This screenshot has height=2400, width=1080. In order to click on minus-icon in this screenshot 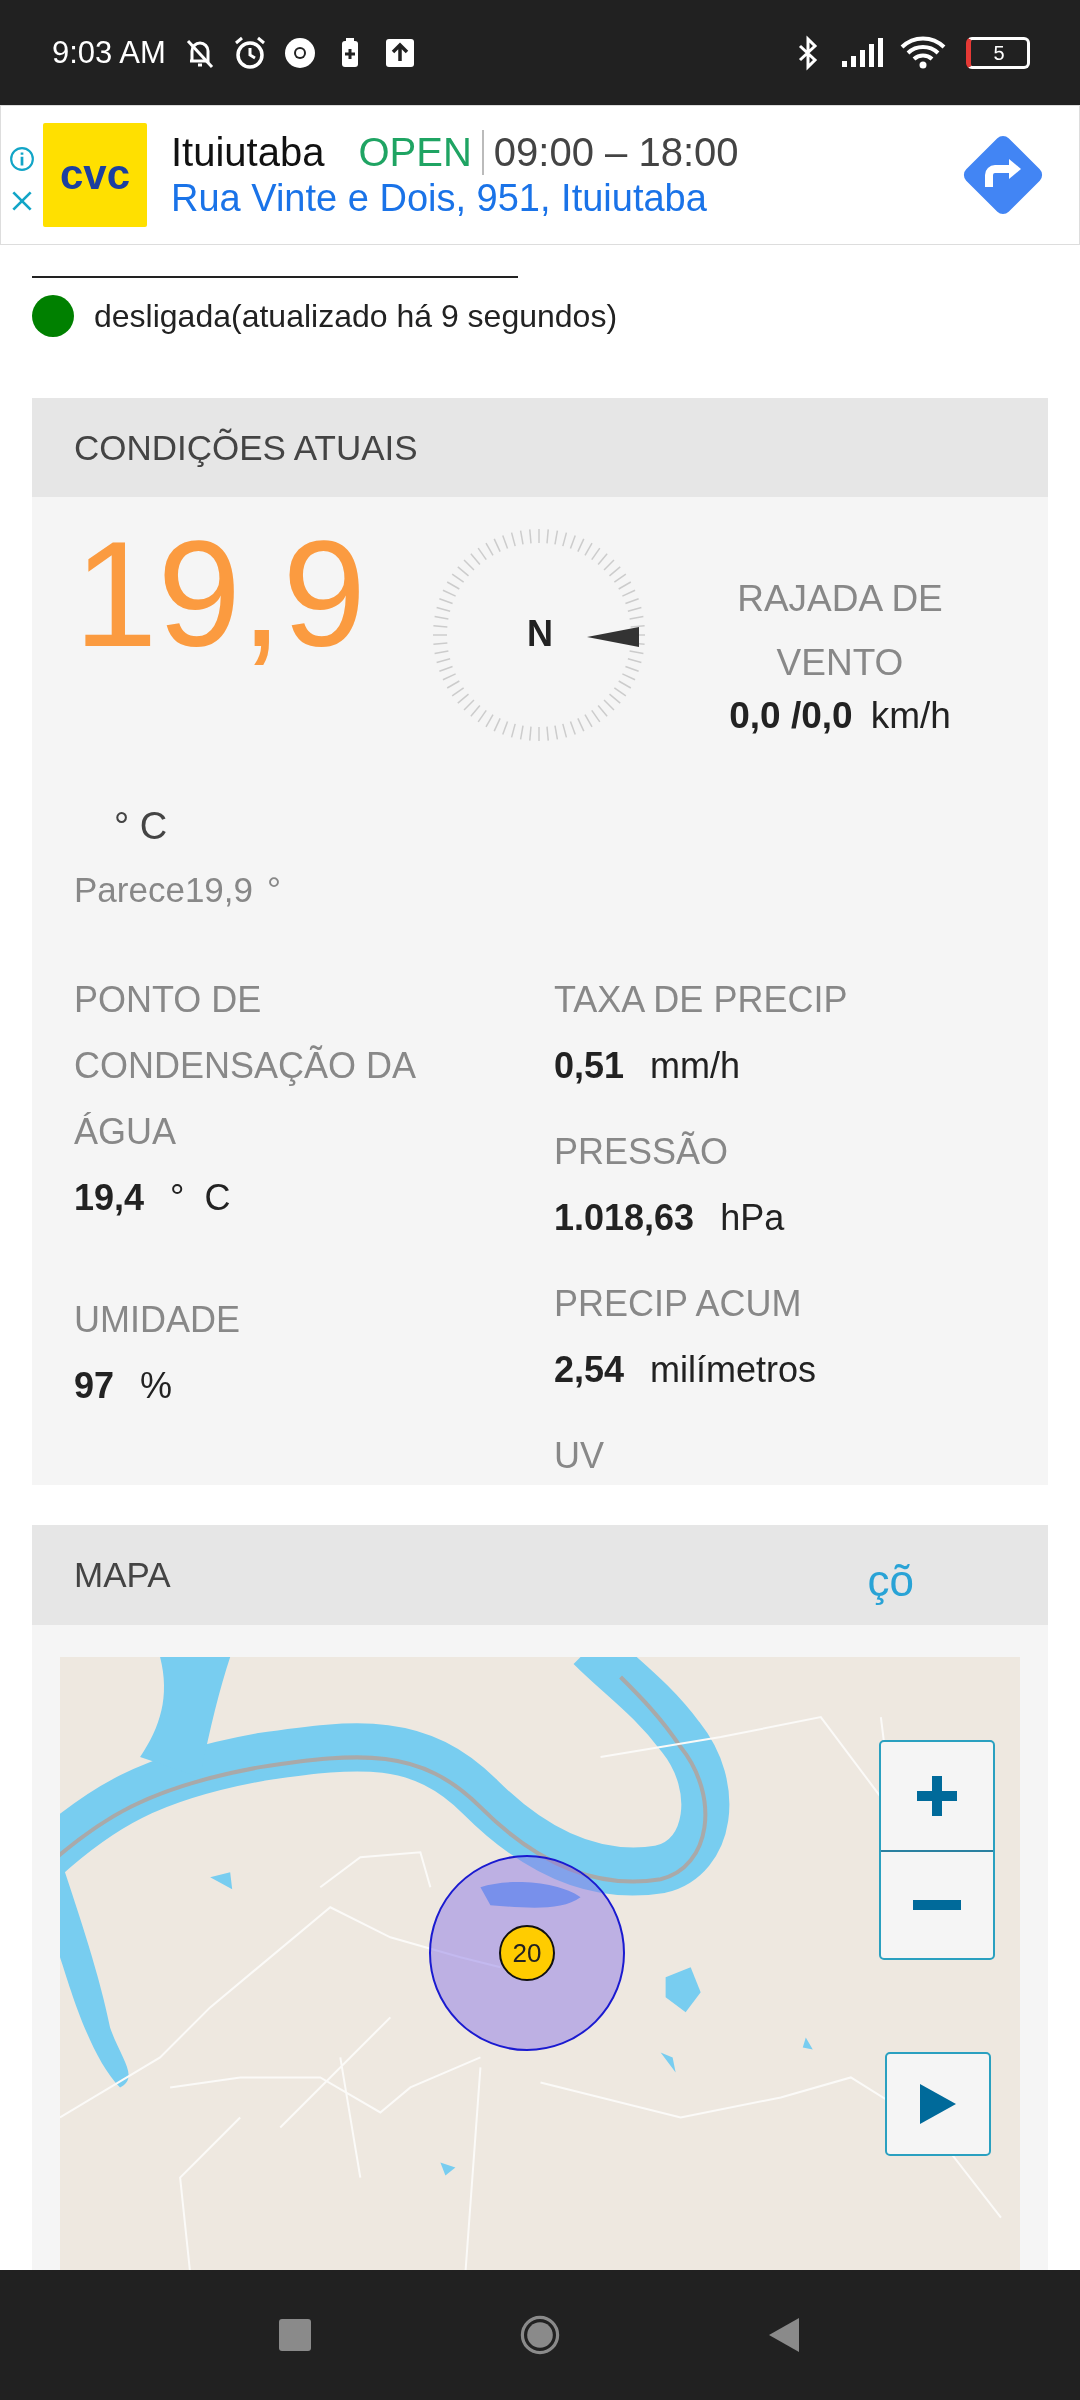, I will do `click(937, 1905)`.